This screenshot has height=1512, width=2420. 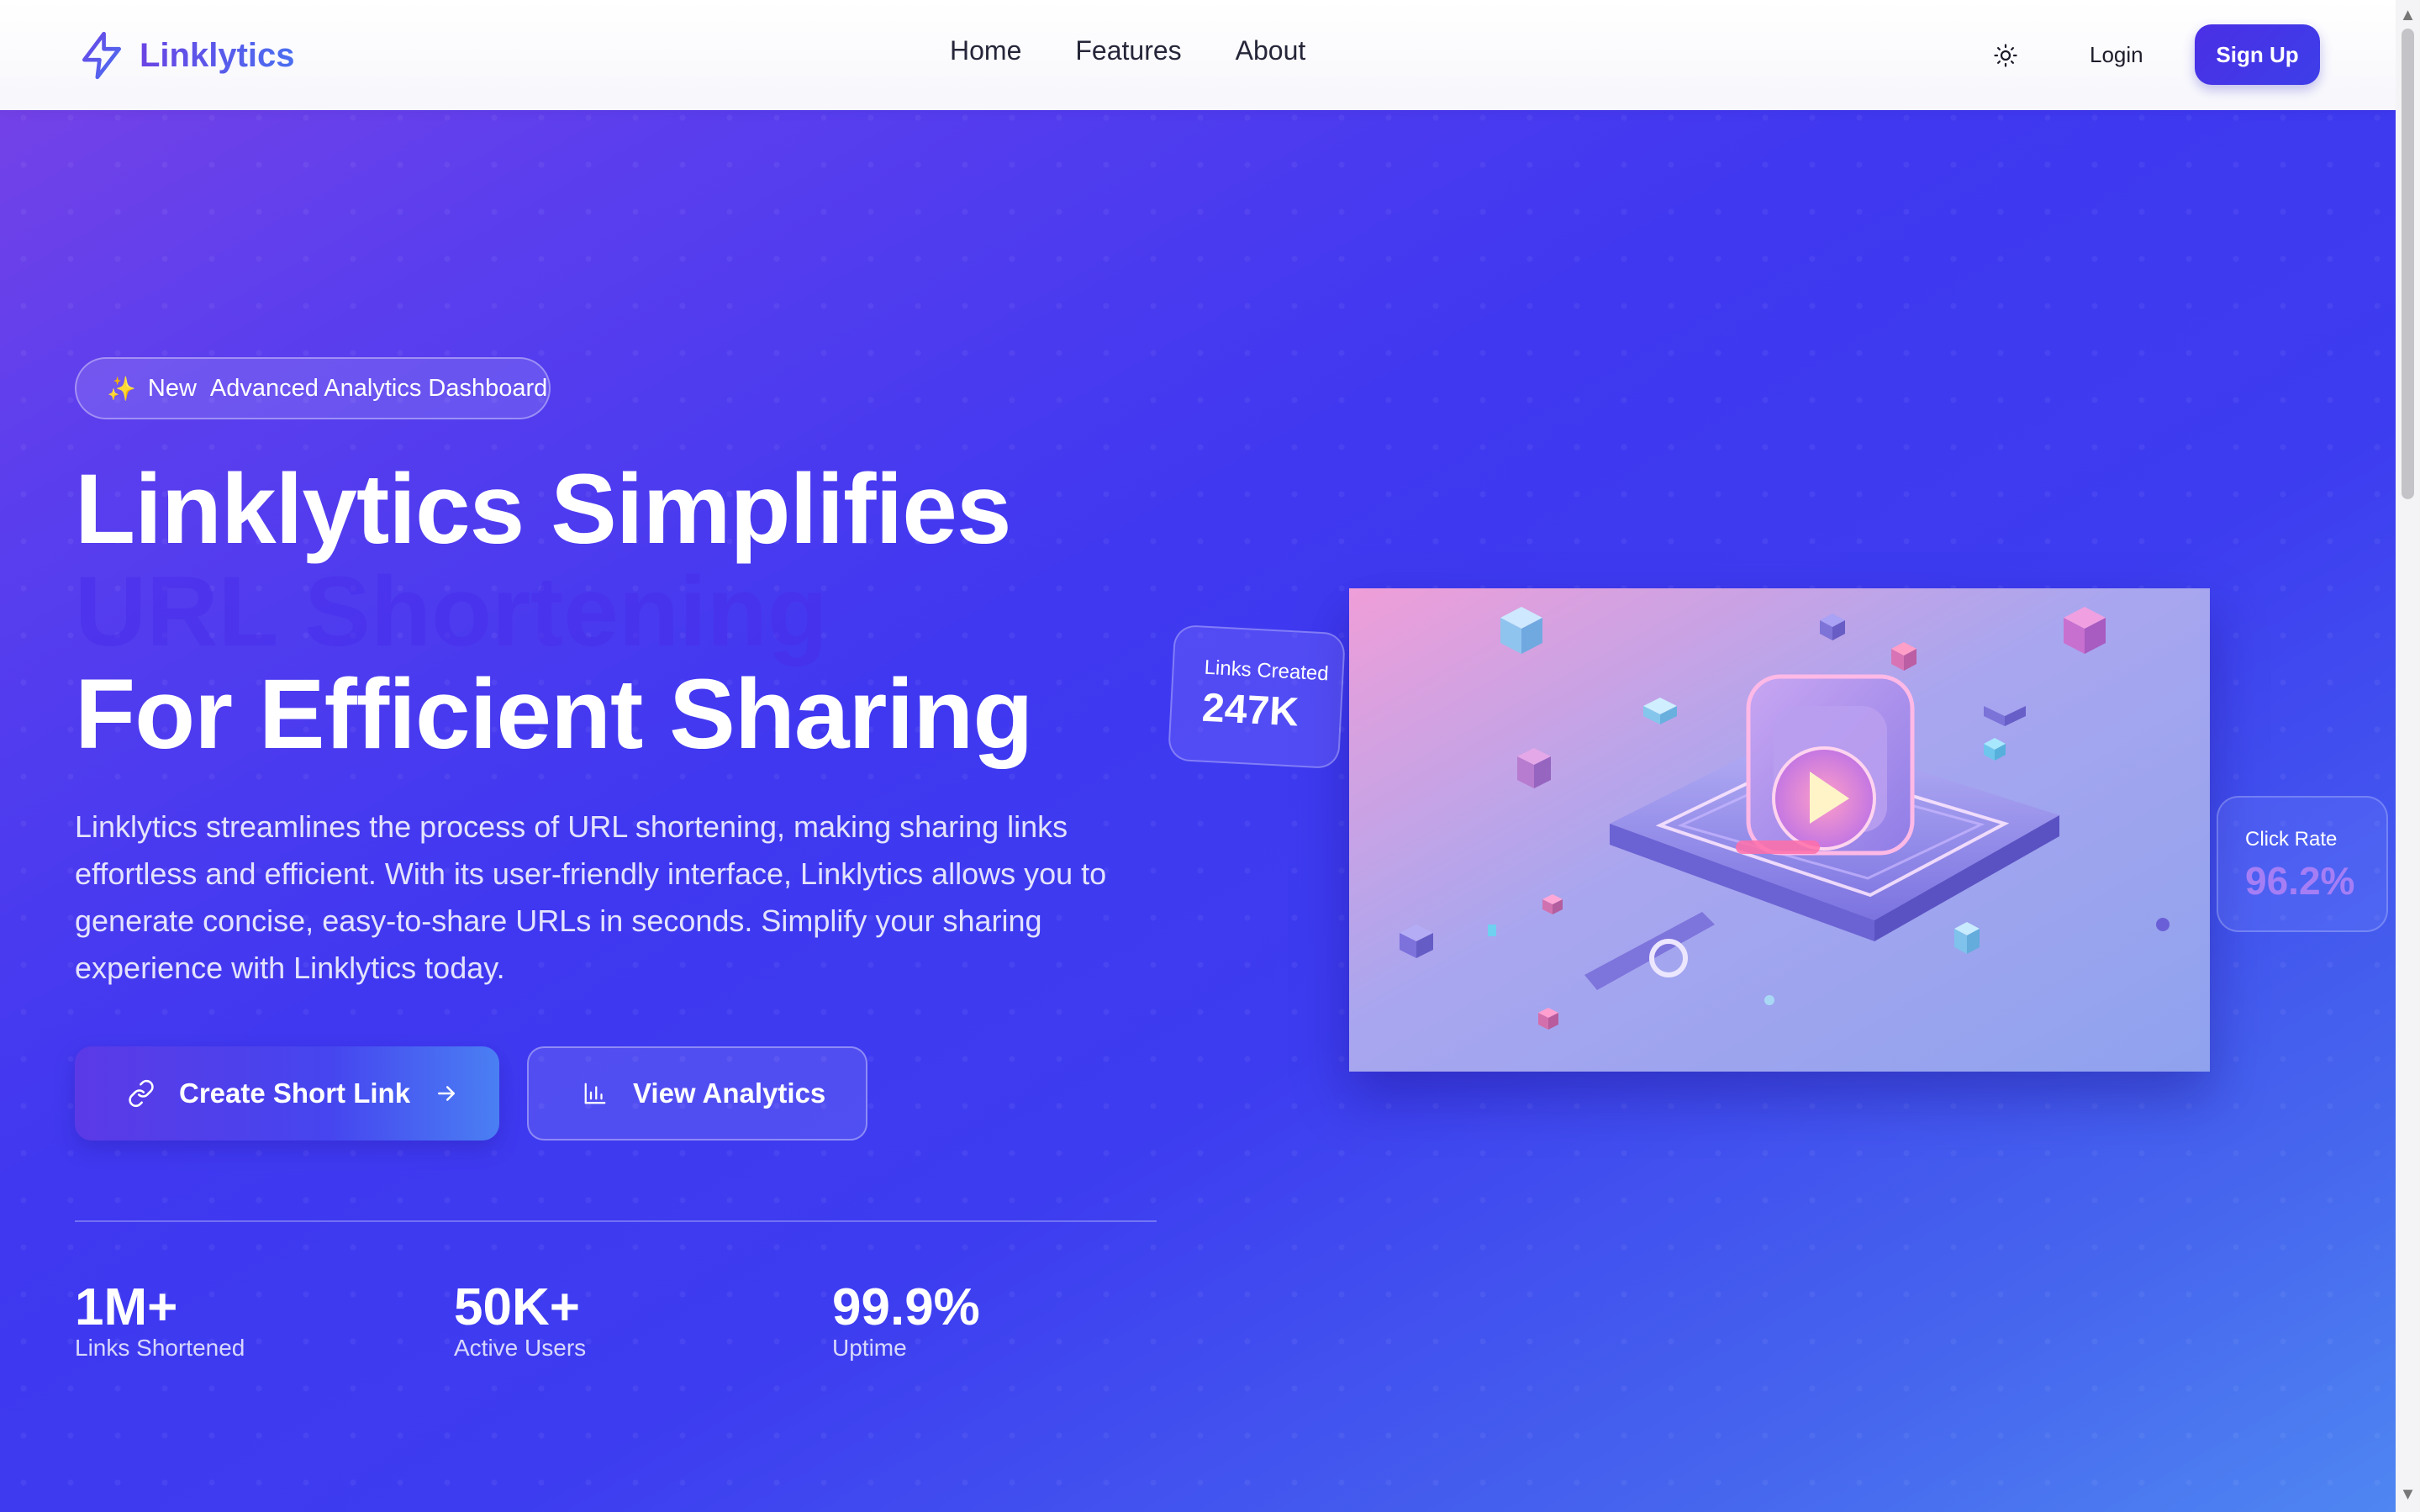 I want to click on main-nav: Home Features About, so click(x=1127, y=51).